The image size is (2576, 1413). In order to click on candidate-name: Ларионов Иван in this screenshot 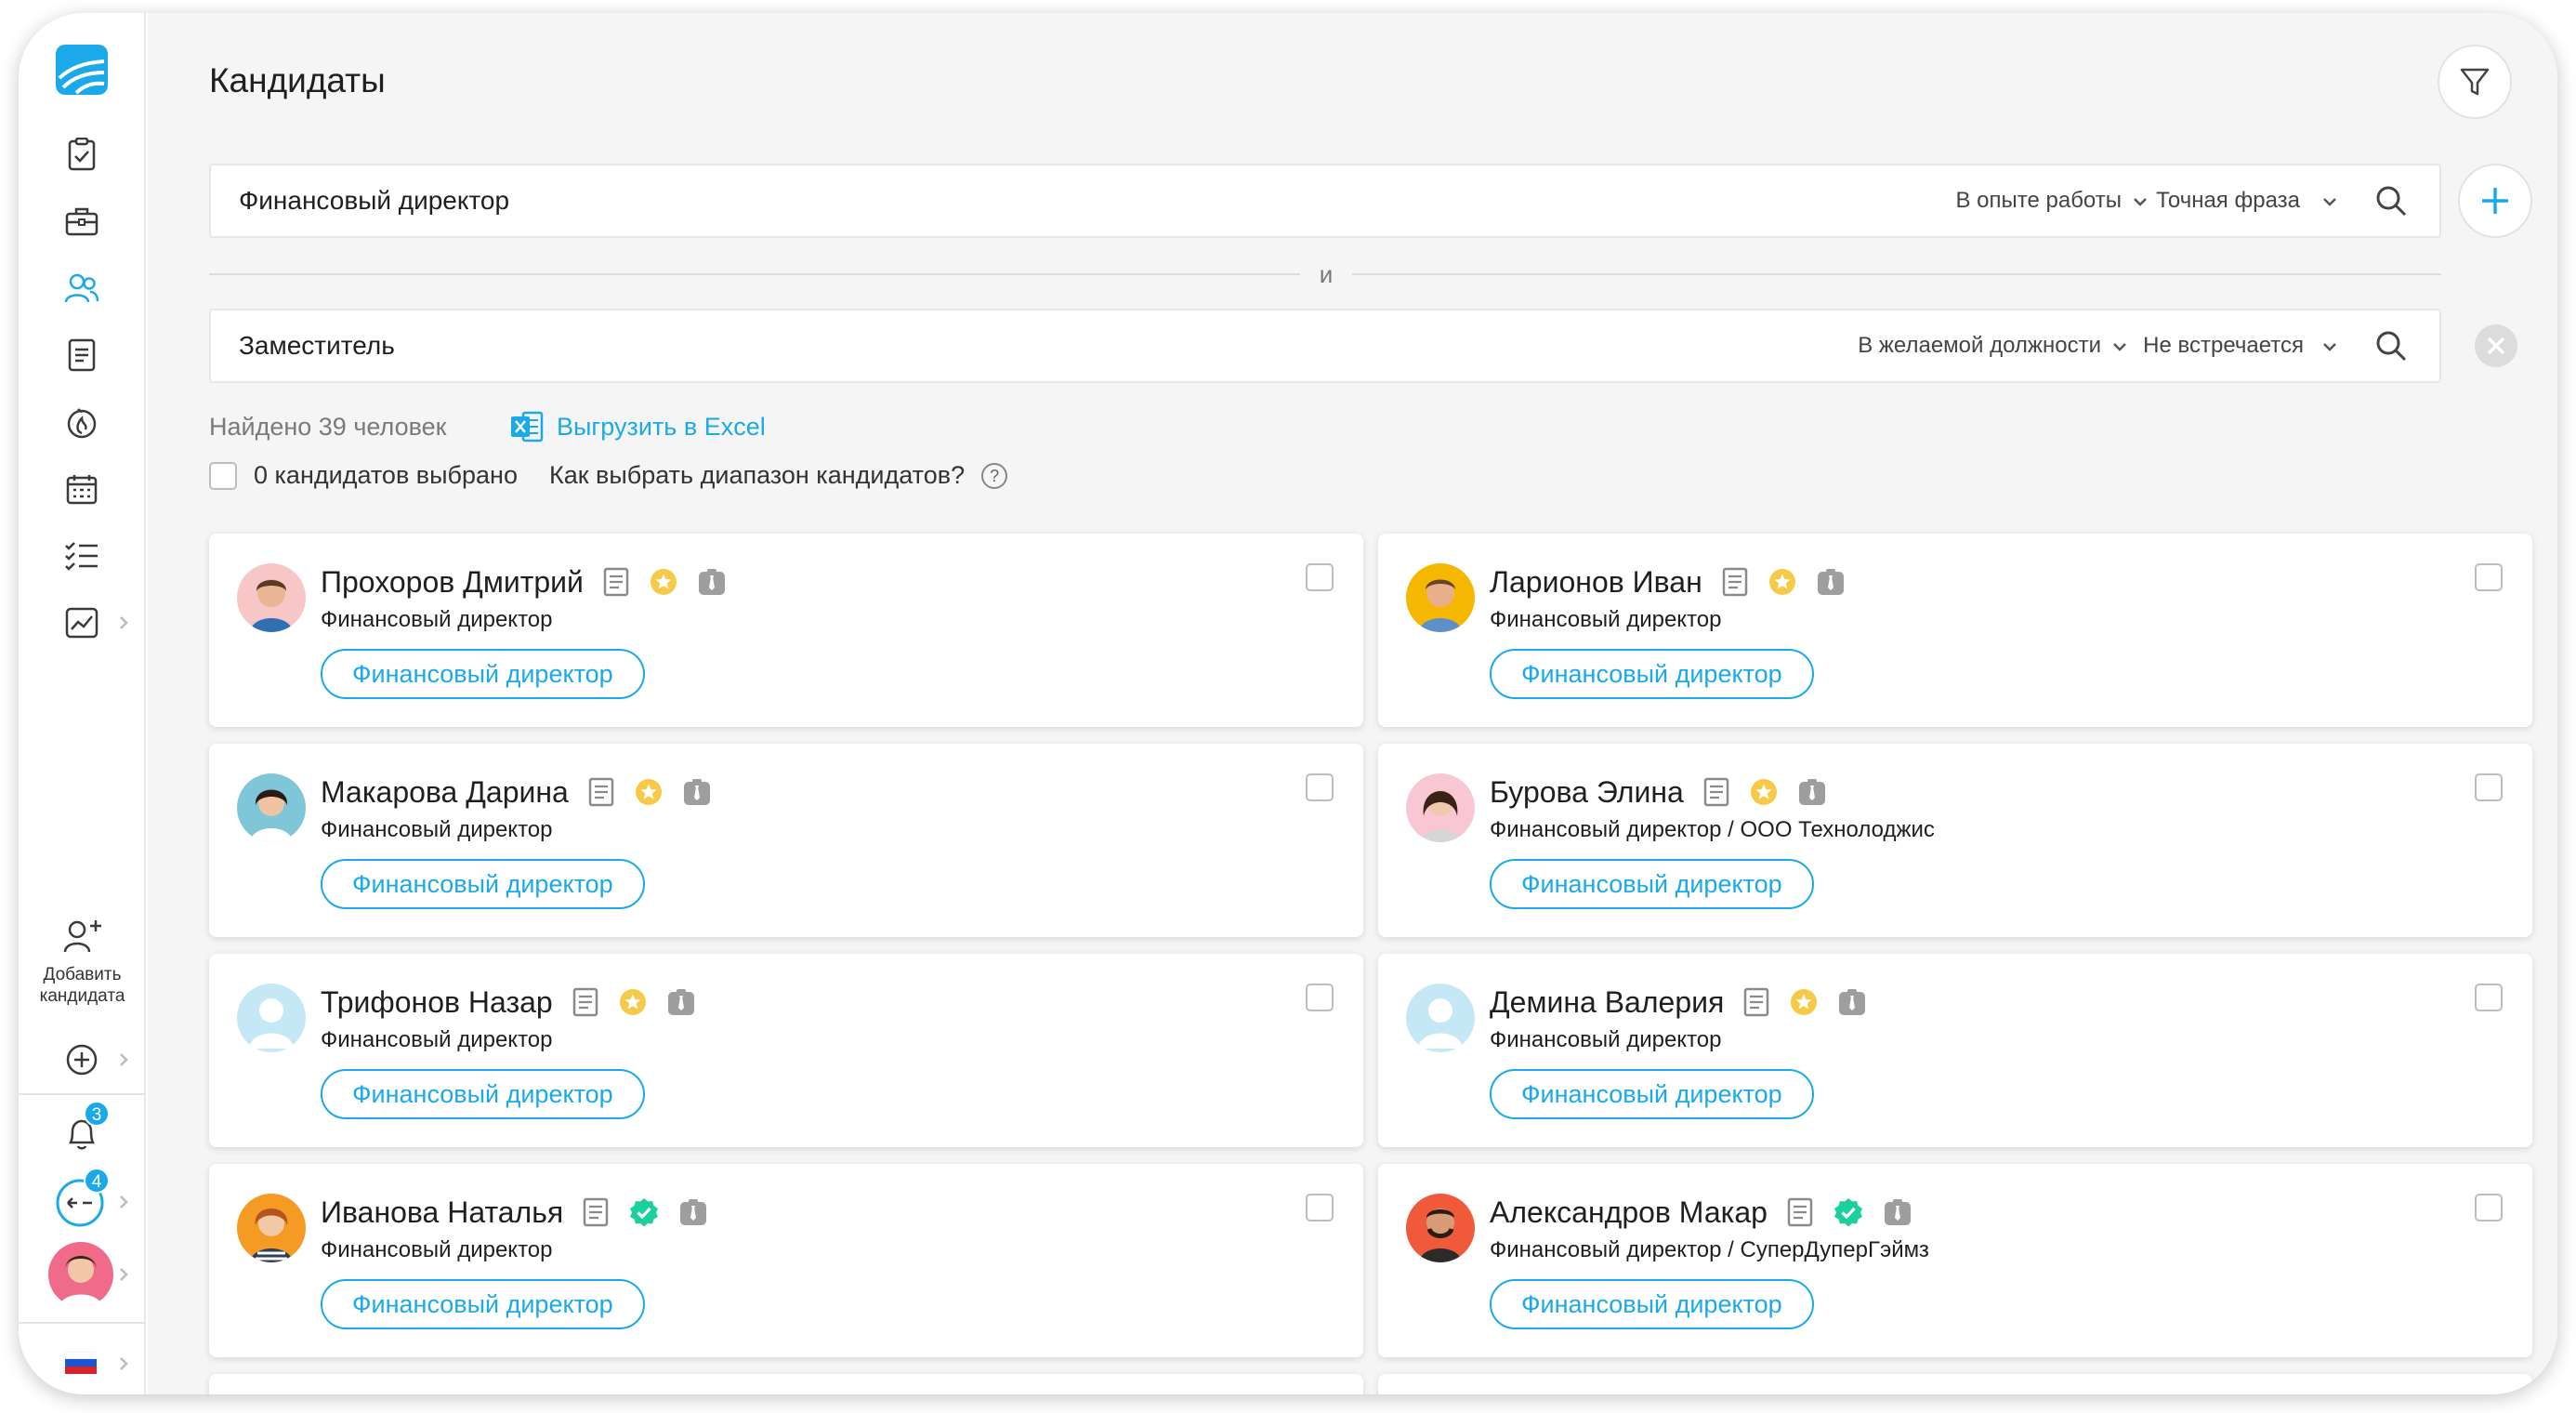, I will do `click(1596, 582)`.